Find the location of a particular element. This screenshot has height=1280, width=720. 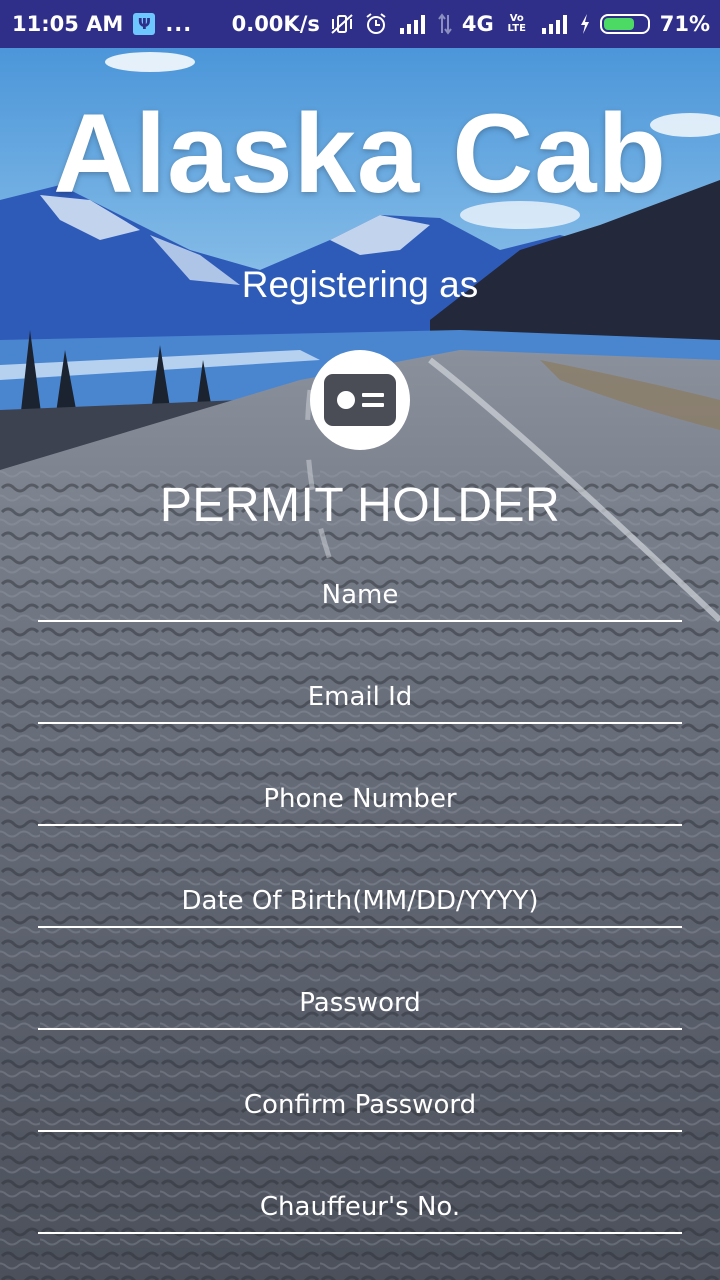

phone-field is located at coordinates (360, 799).